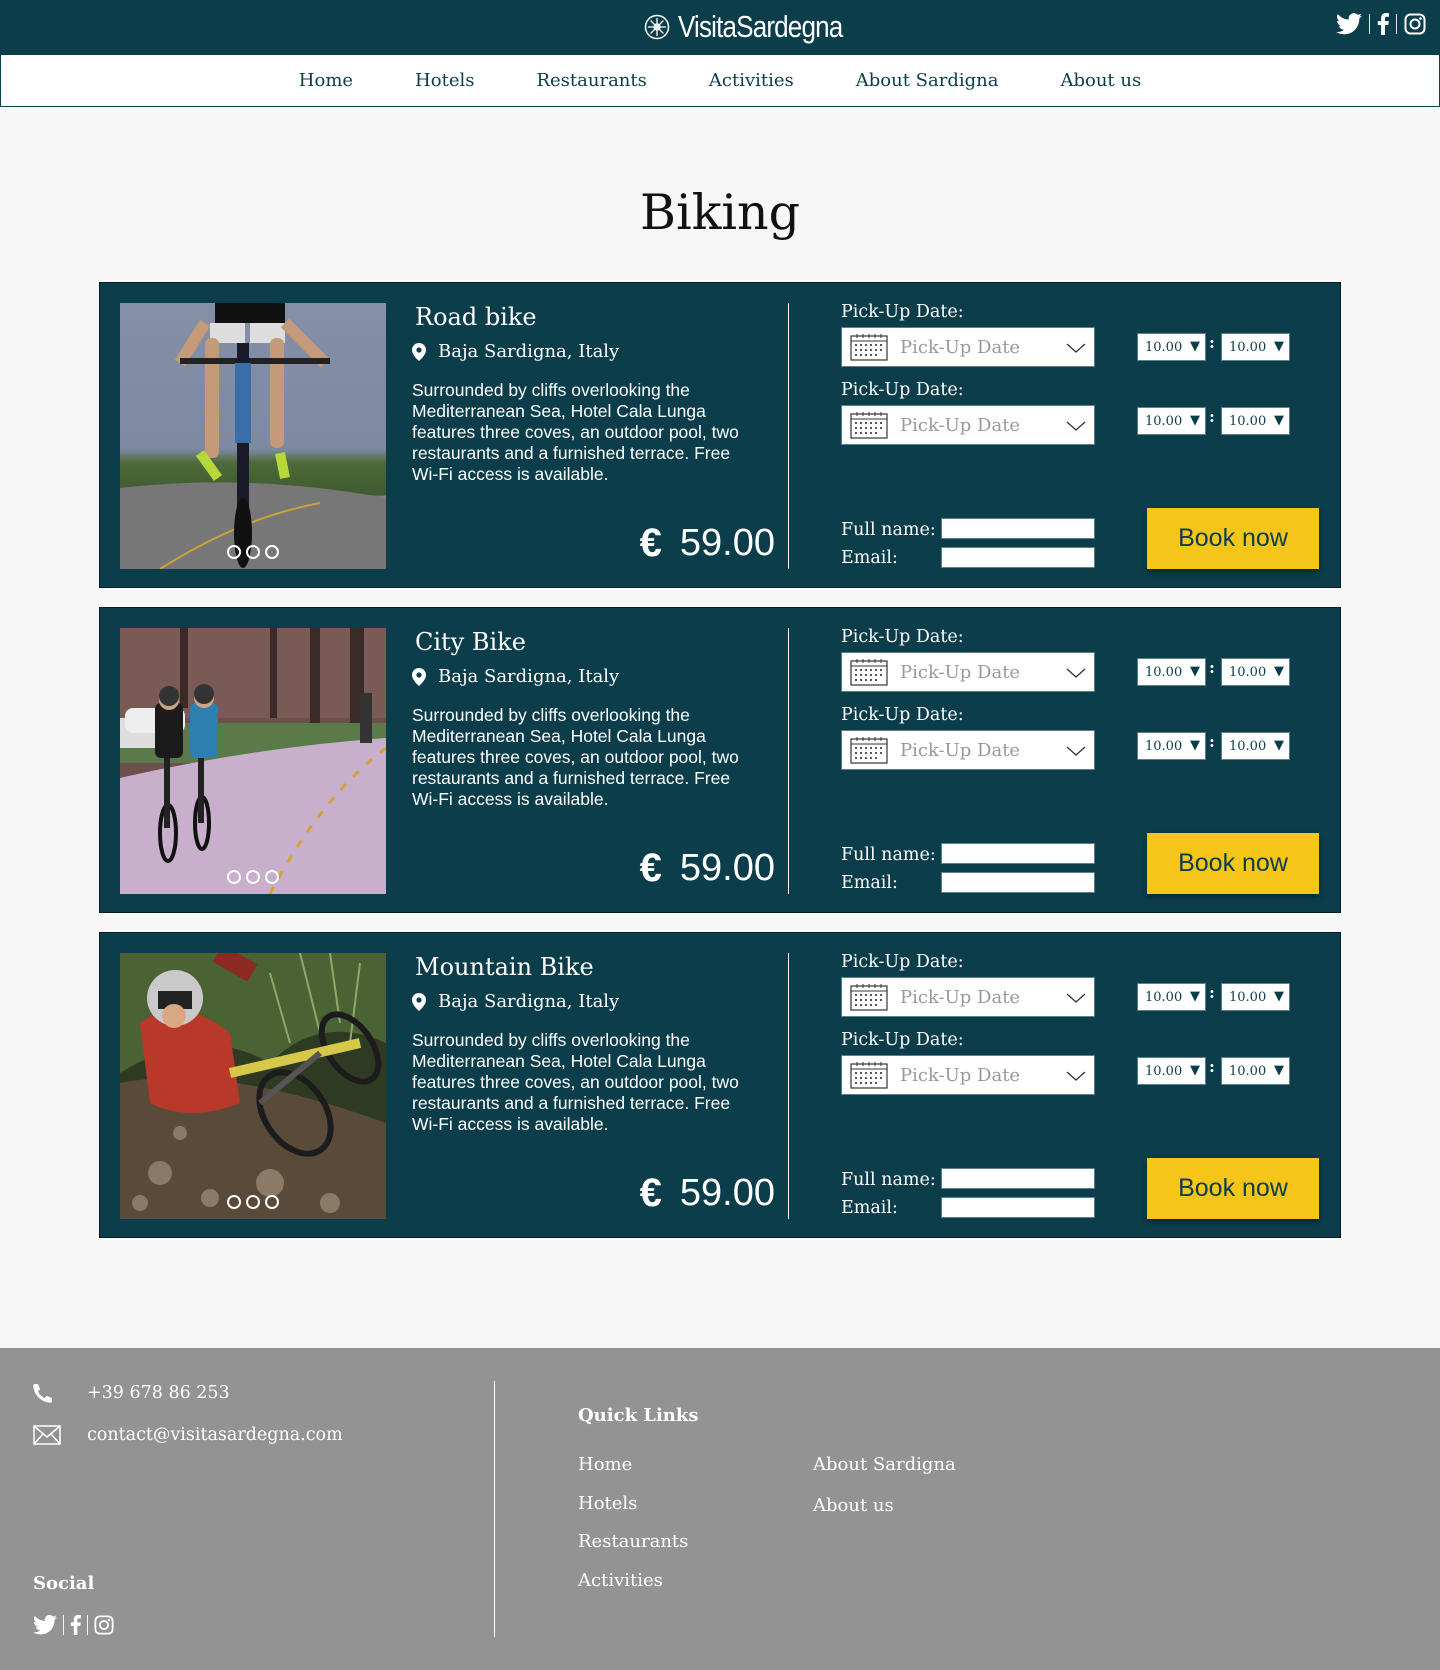  Describe the element at coordinates (727, 543) in the screenshot. I see `price-value: 59.00` at that location.